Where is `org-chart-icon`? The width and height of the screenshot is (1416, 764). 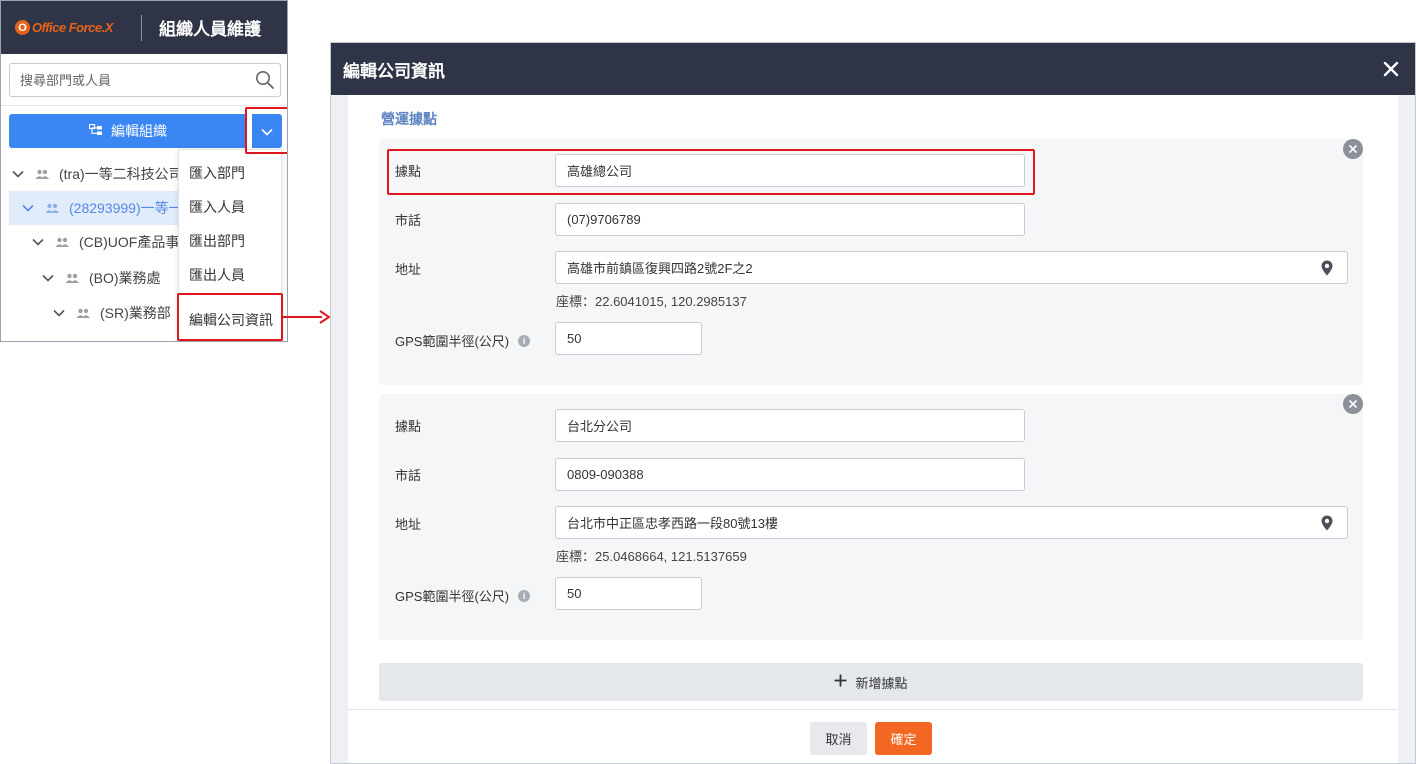
org-chart-icon is located at coordinates (95, 131).